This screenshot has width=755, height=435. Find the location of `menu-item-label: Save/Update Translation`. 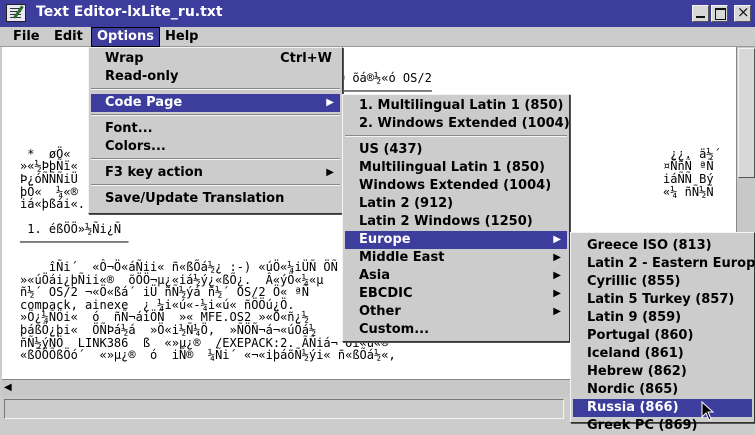

menu-item-label: Save/Update Translation is located at coordinates (195, 198).